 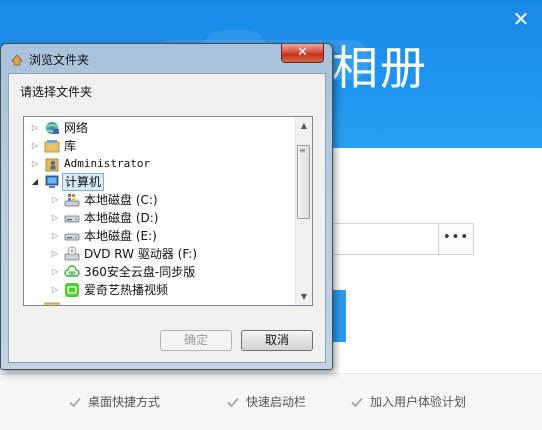 I want to click on computer-icon, so click(x=52, y=182).